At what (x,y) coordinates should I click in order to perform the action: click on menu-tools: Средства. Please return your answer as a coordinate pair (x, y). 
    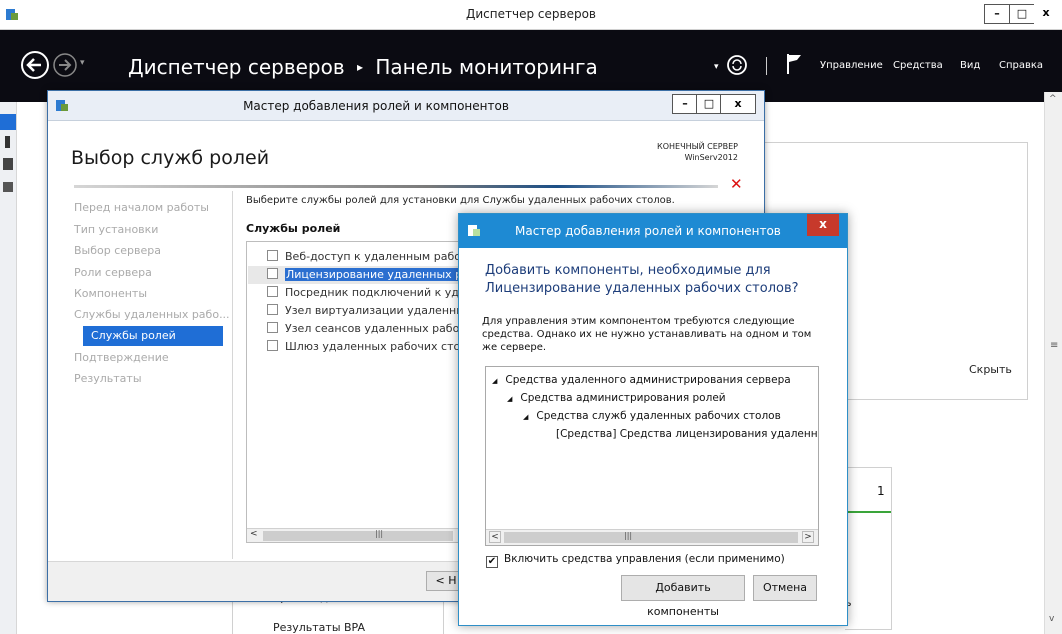
    Looking at the image, I should click on (918, 65).